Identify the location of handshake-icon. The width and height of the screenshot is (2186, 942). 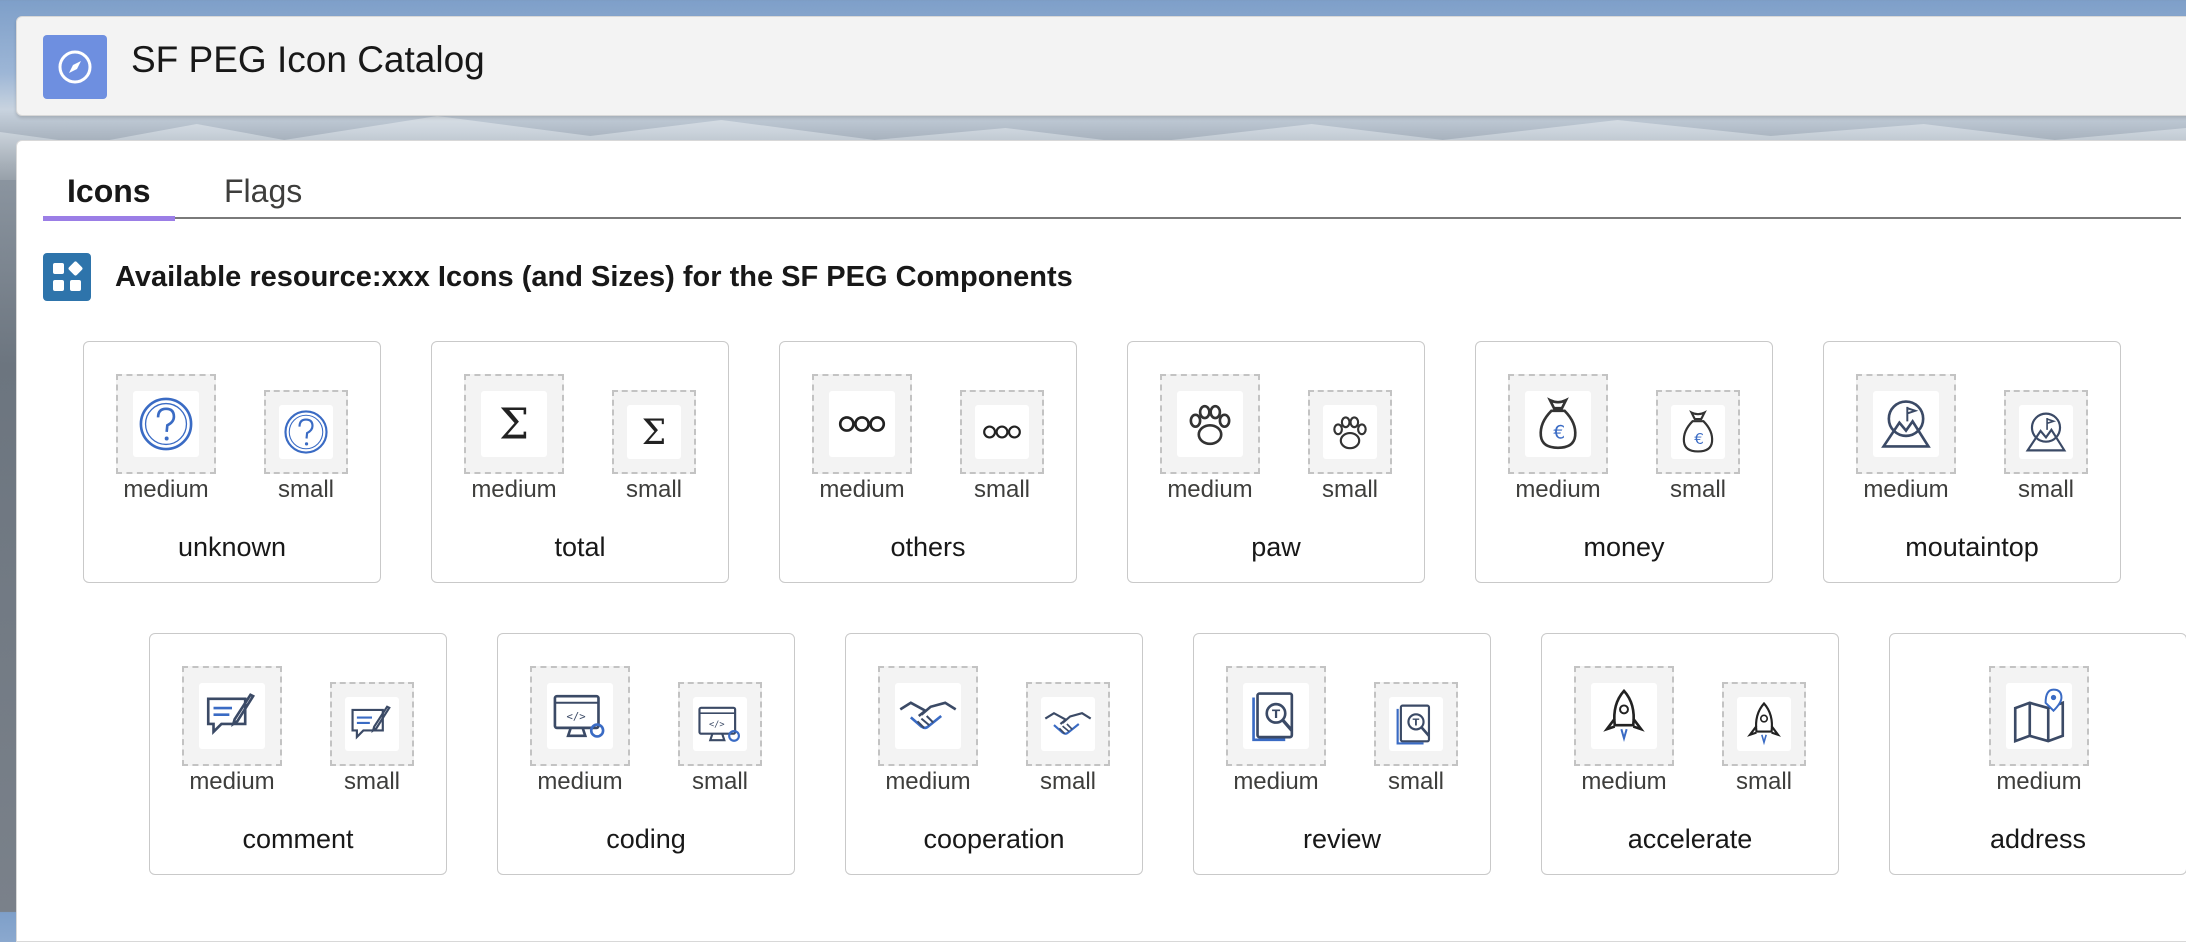
(928, 716).